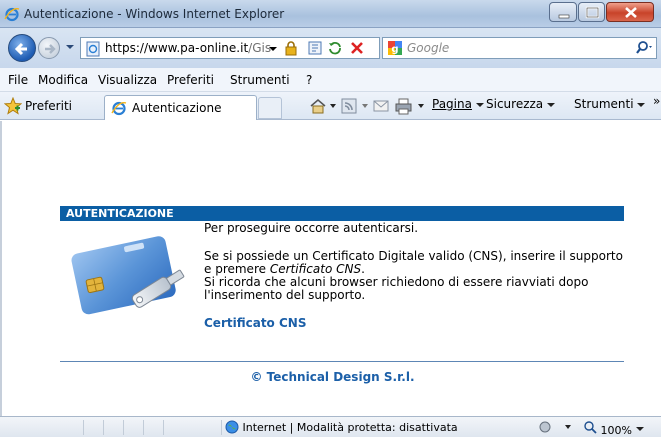 The image size is (661, 437). I want to click on instructions-line-4: l'inserimento del supporto., so click(285, 295).